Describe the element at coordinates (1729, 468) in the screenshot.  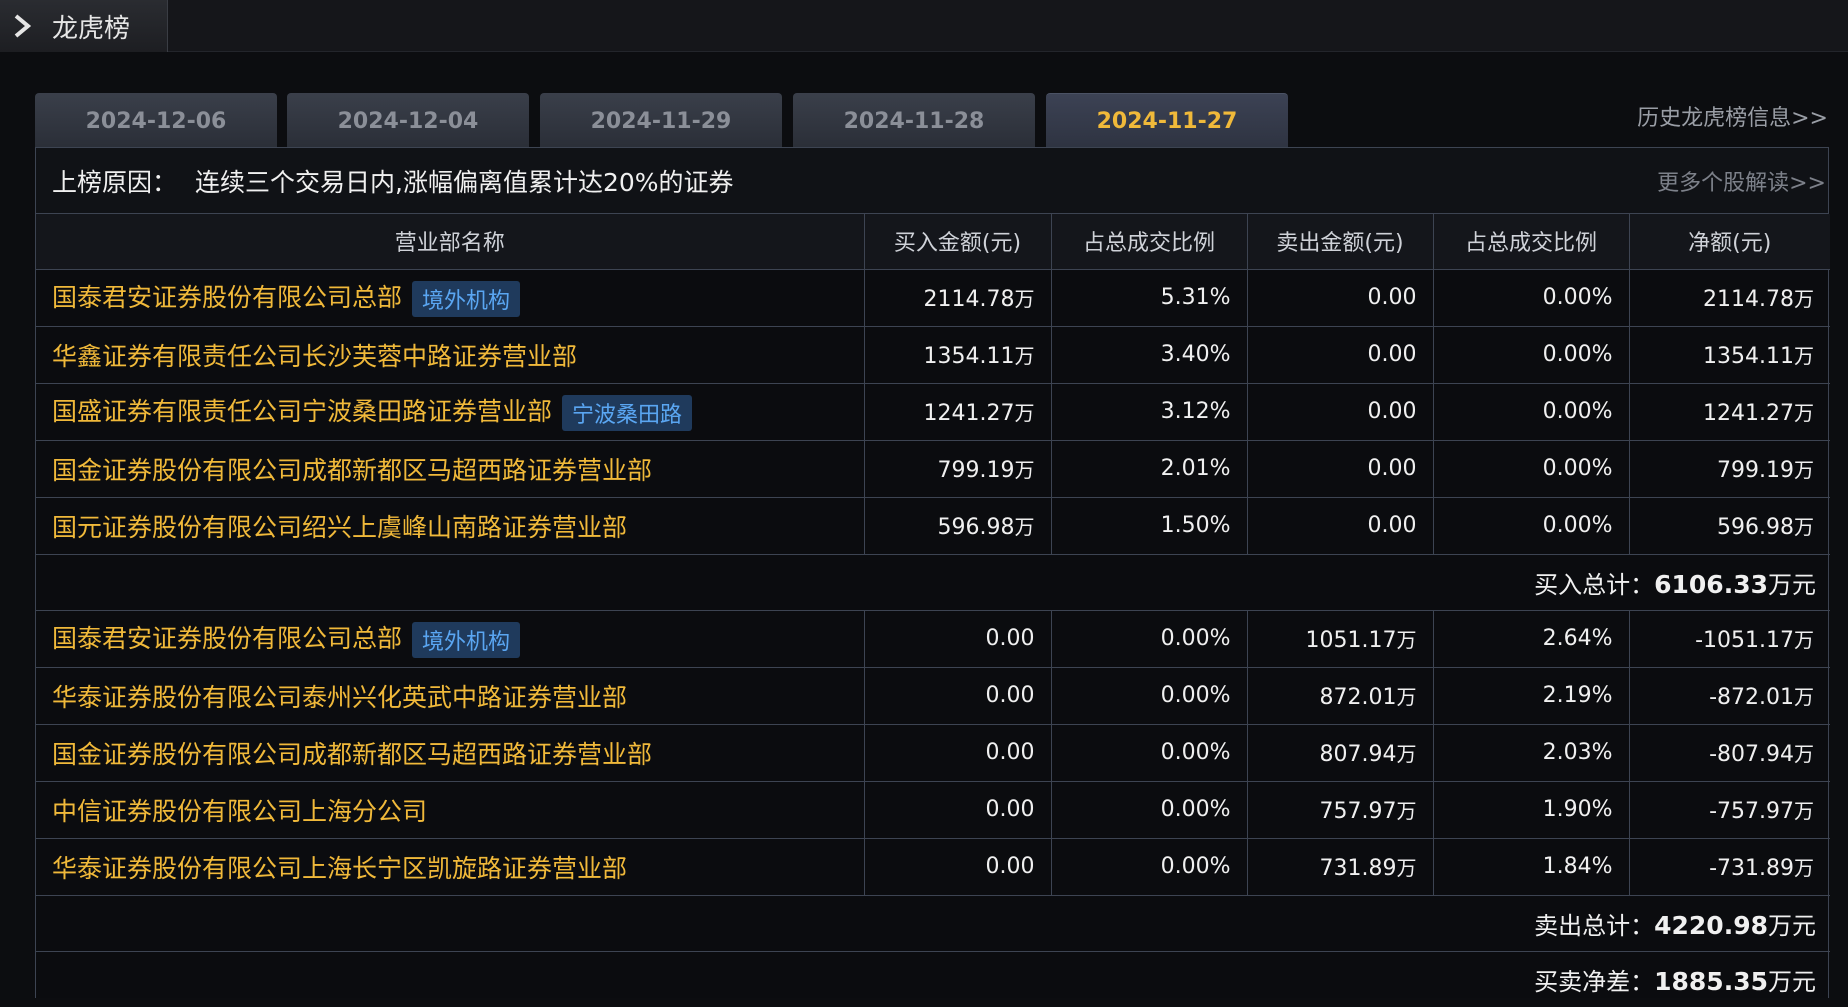
I see `net-amount: 799.19万` at that location.